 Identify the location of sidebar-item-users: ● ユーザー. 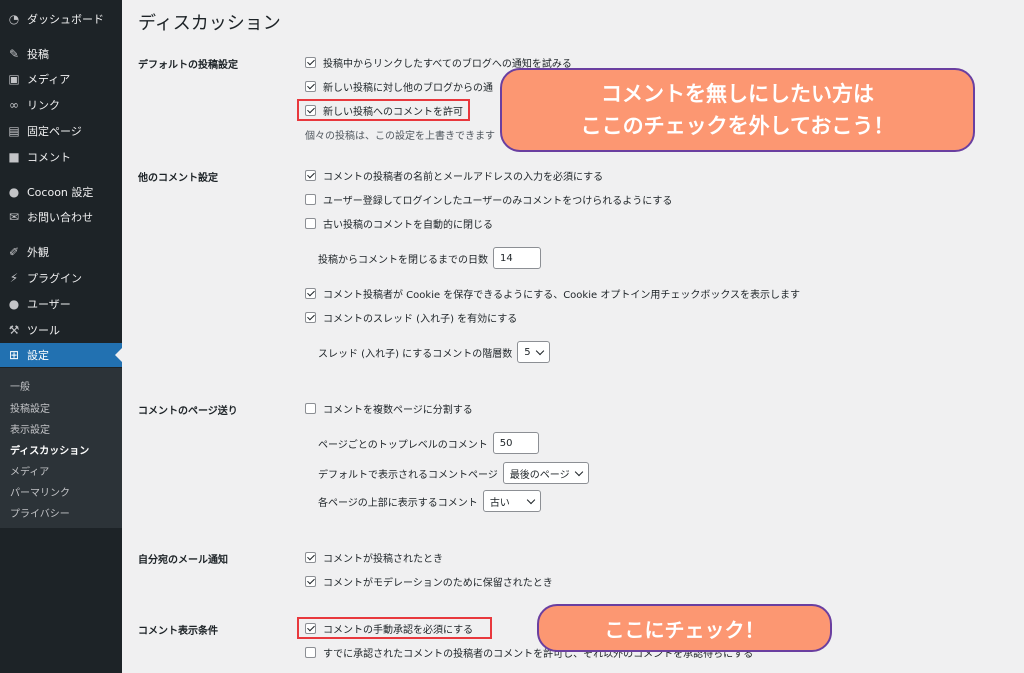
(61, 304).